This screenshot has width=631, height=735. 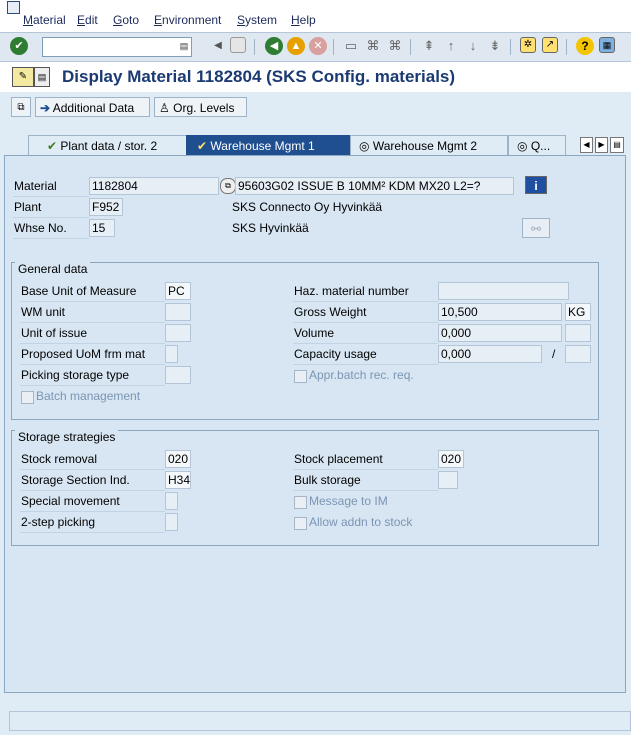 I want to click on stock-placement-field: 020, so click(x=451, y=459).